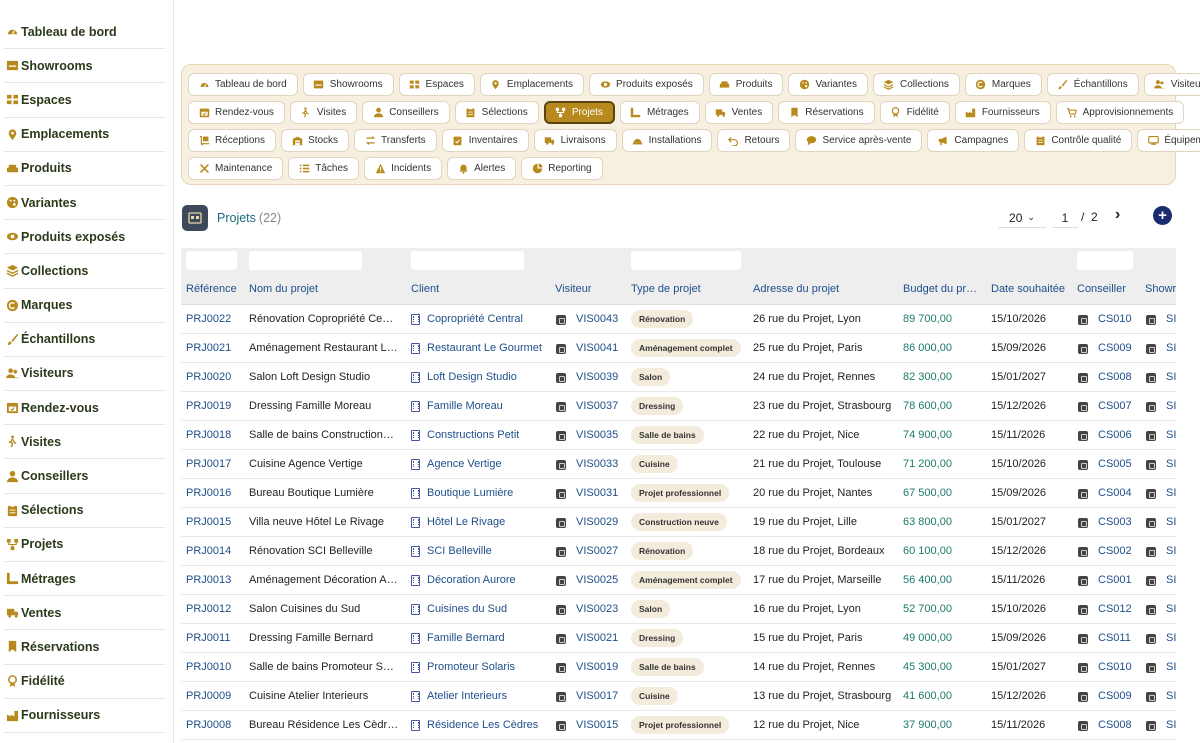 The height and width of the screenshot is (743, 1200). What do you see at coordinates (597, 667) in the screenshot?
I see `cell-visitor: VIS0019` at bounding box center [597, 667].